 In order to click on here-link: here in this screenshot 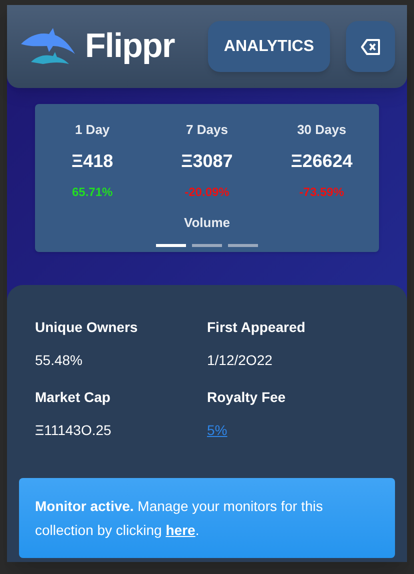, I will do `click(181, 530)`.